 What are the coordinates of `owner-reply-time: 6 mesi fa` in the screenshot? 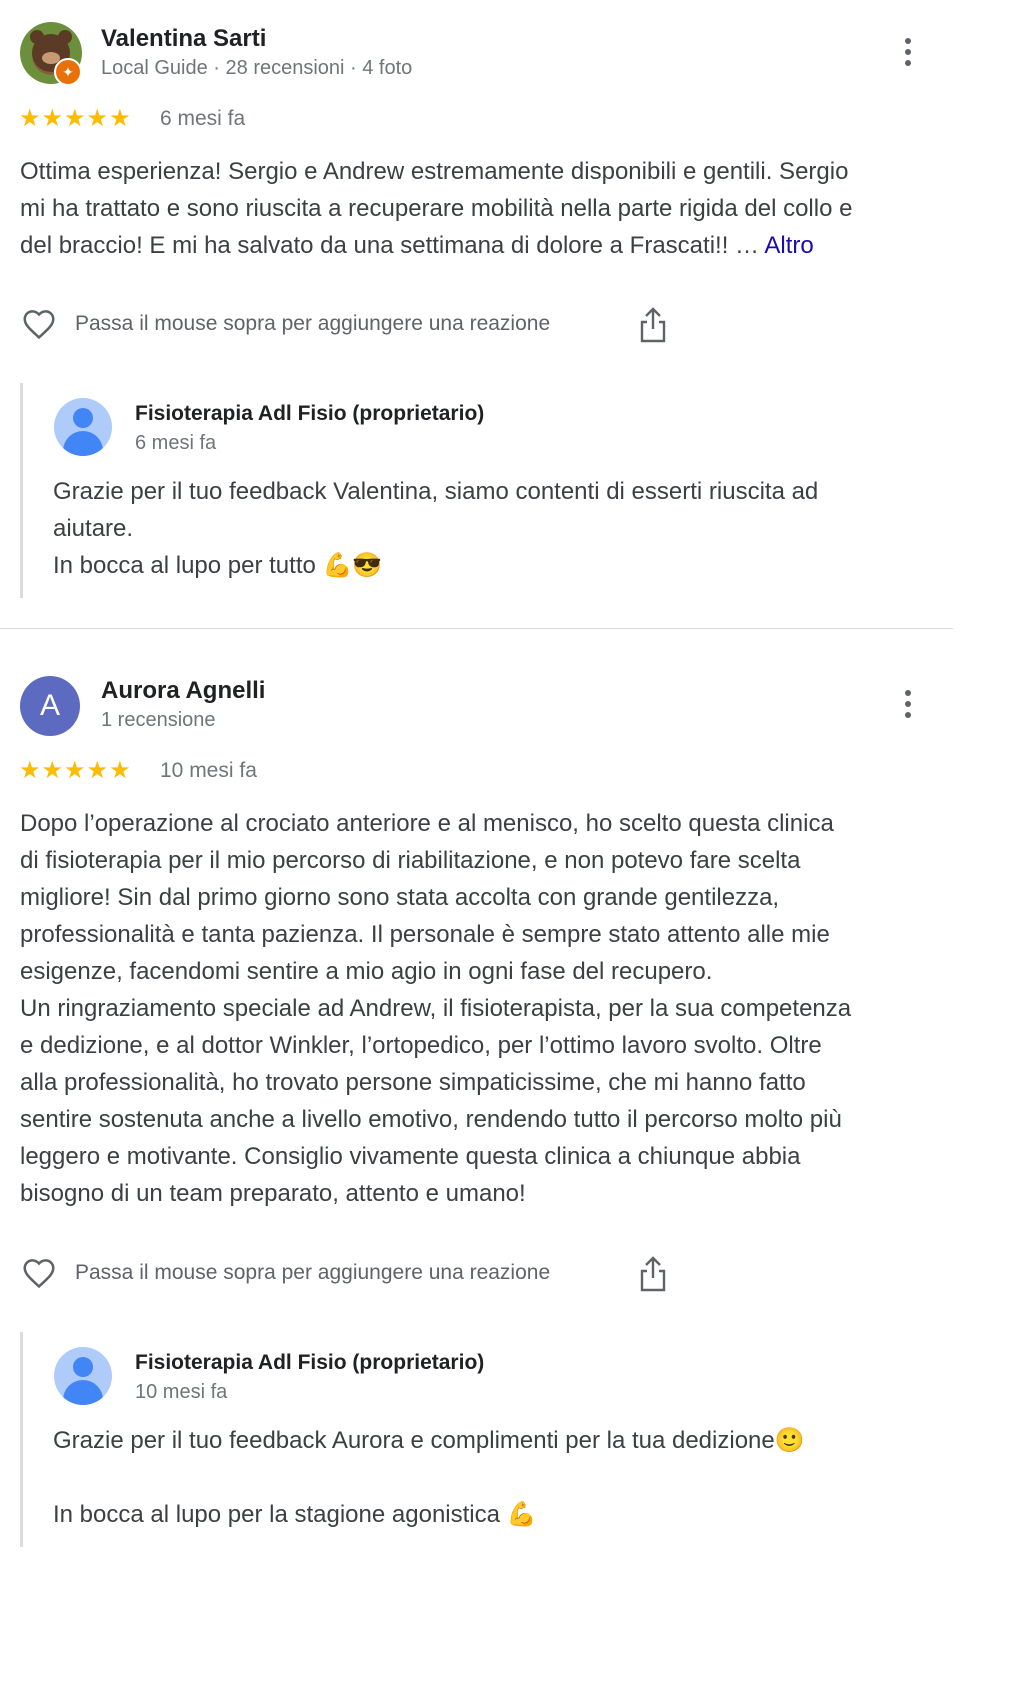 It's located at (176, 443).